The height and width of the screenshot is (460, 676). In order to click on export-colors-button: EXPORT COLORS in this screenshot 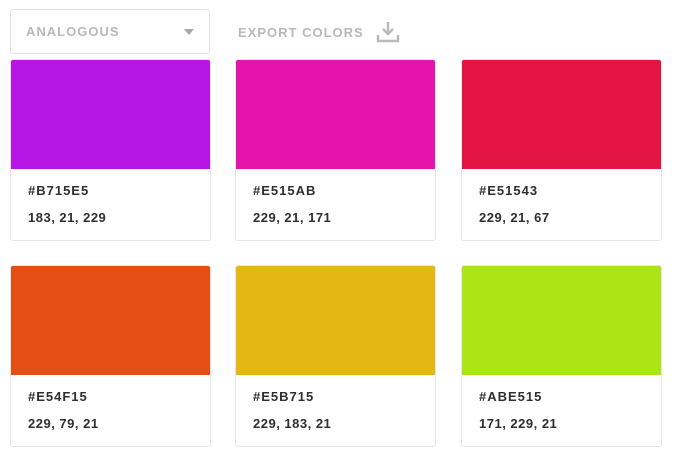, I will do `click(319, 32)`.